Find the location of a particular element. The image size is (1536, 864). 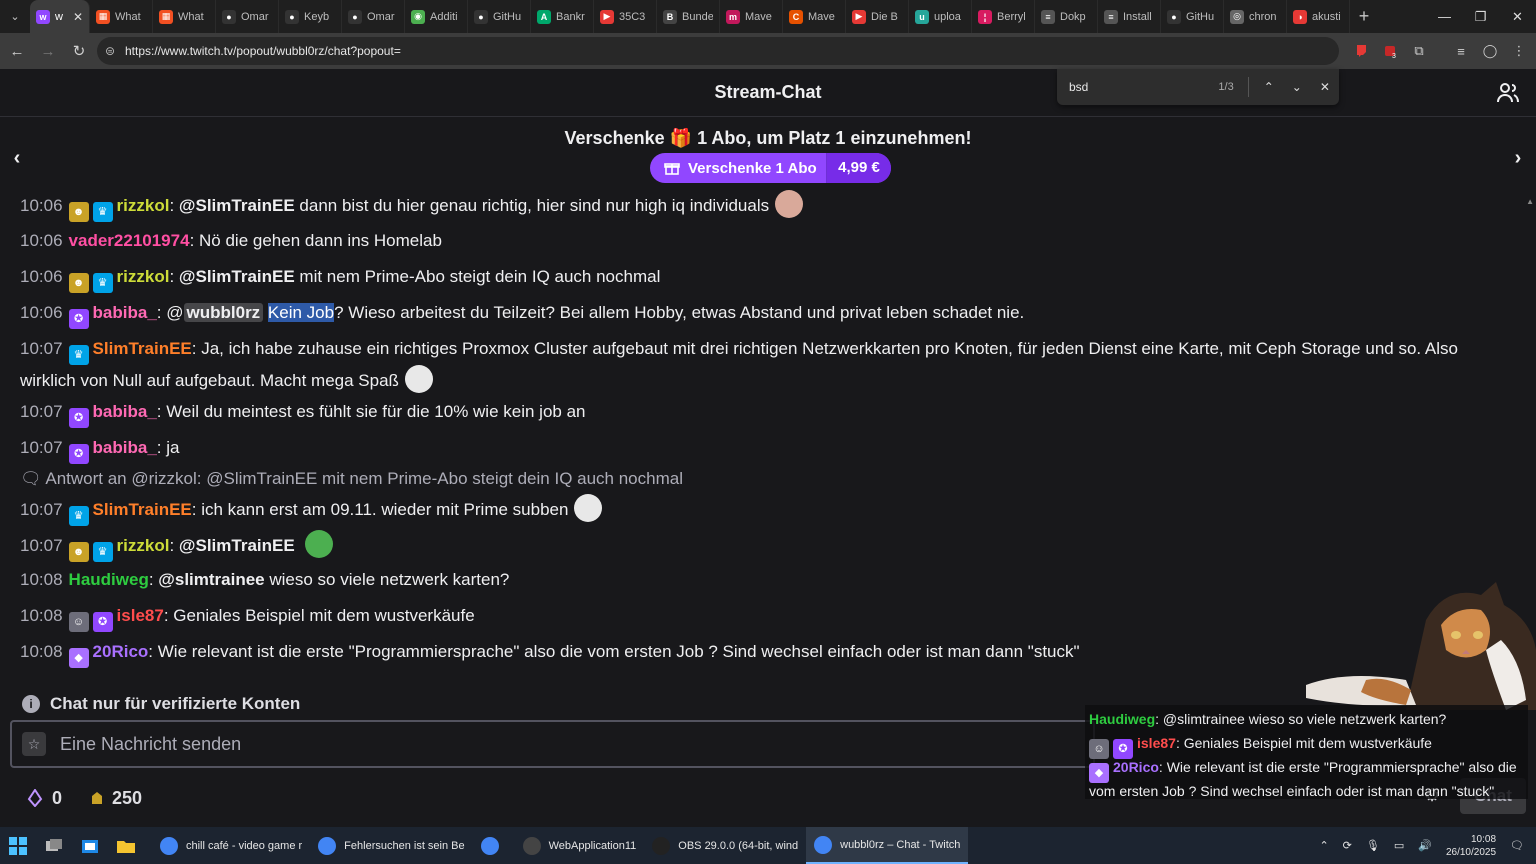

find-previous-chevron-up-icon: ⌃ is located at coordinates (1269, 87).